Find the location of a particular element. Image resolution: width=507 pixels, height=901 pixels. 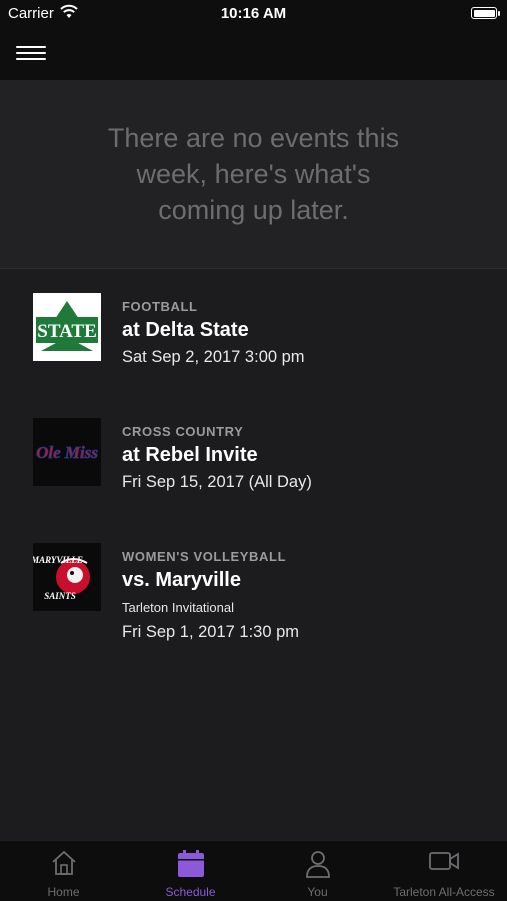

ole-miss-logo: Ole Miss is located at coordinates (67, 452).